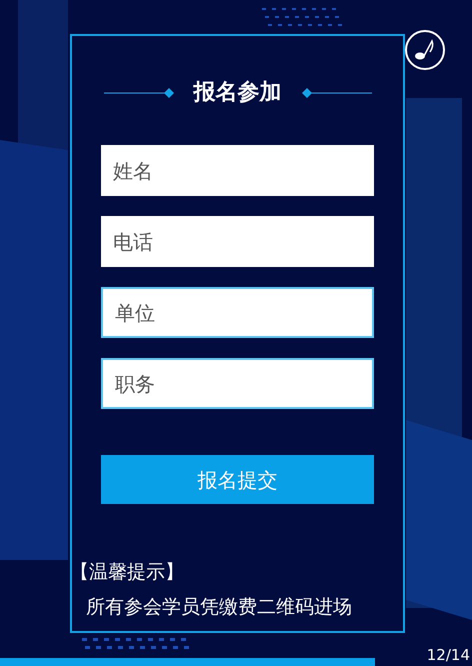 The height and width of the screenshot is (666, 472). What do you see at coordinates (237, 241) in the screenshot?
I see `input-field: 电话` at bounding box center [237, 241].